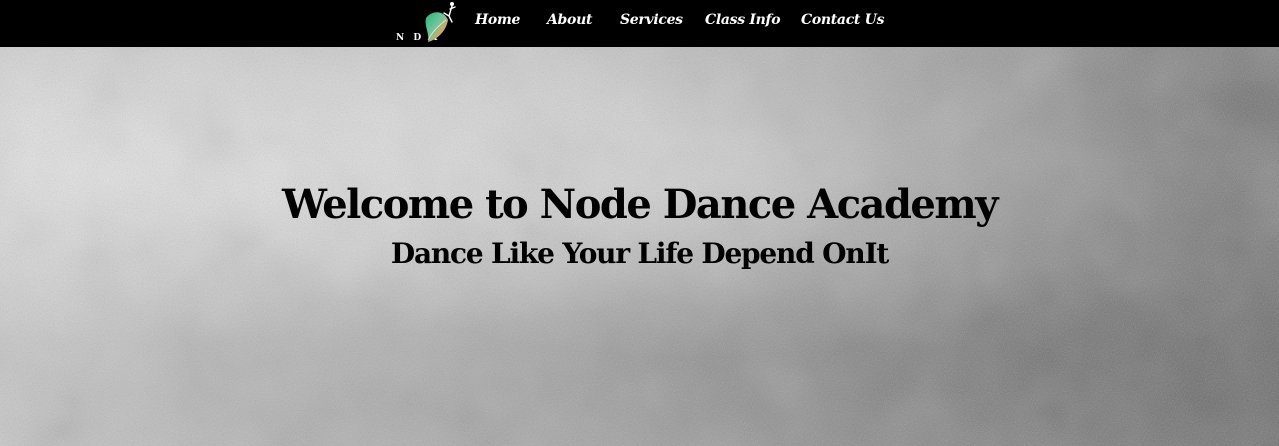  Describe the element at coordinates (440, 22) in the screenshot. I see `dancer-leaf-icon` at that location.